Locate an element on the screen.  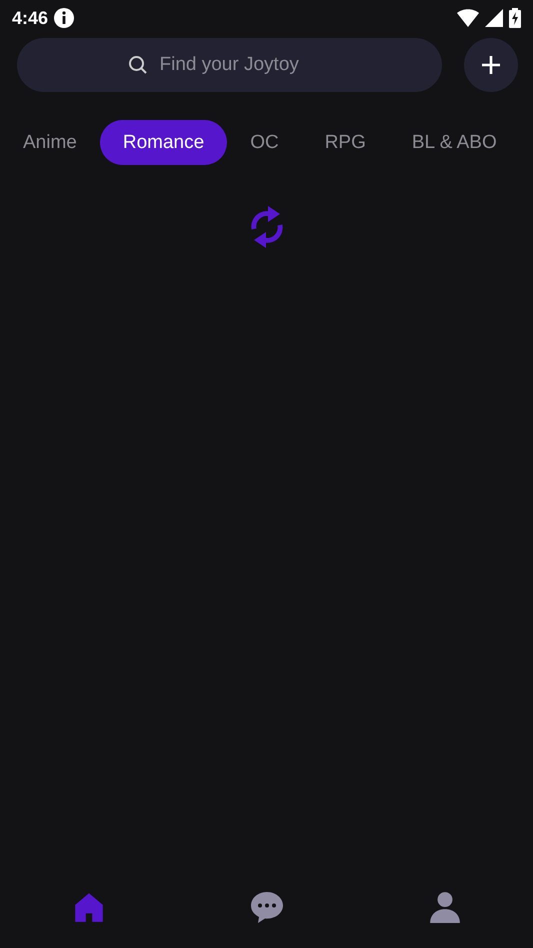
battery-icon is located at coordinates (515, 18).